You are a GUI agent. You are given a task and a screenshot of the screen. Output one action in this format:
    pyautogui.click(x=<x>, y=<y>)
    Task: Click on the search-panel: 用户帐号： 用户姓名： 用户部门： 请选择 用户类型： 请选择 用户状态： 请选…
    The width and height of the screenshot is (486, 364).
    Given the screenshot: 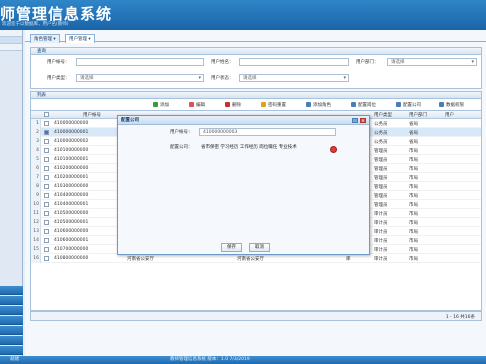 What is the action you would take?
    pyautogui.click(x=256, y=72)
    